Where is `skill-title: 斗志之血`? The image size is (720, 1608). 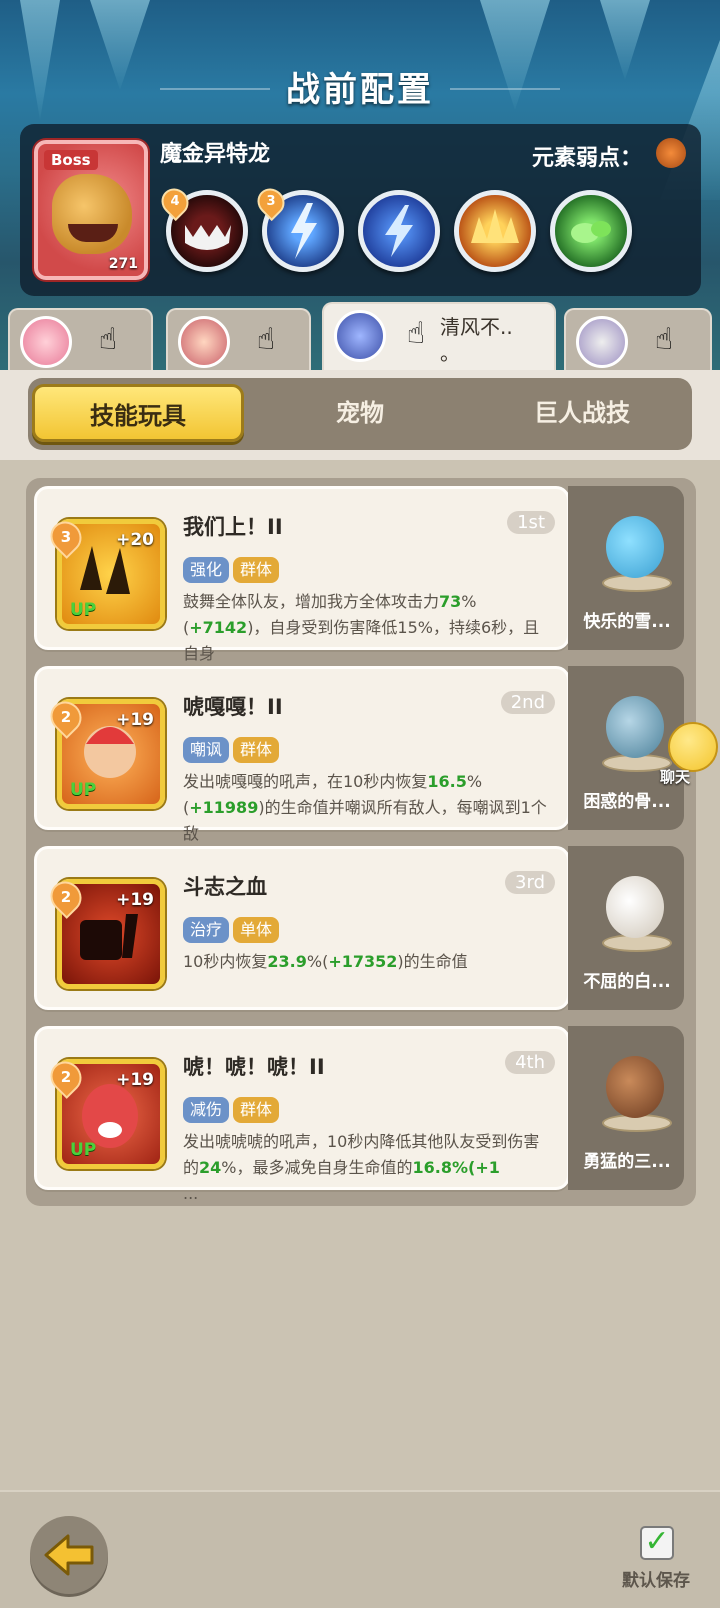
skill-title: 斗志之血 is located at coordinates (225, 887).